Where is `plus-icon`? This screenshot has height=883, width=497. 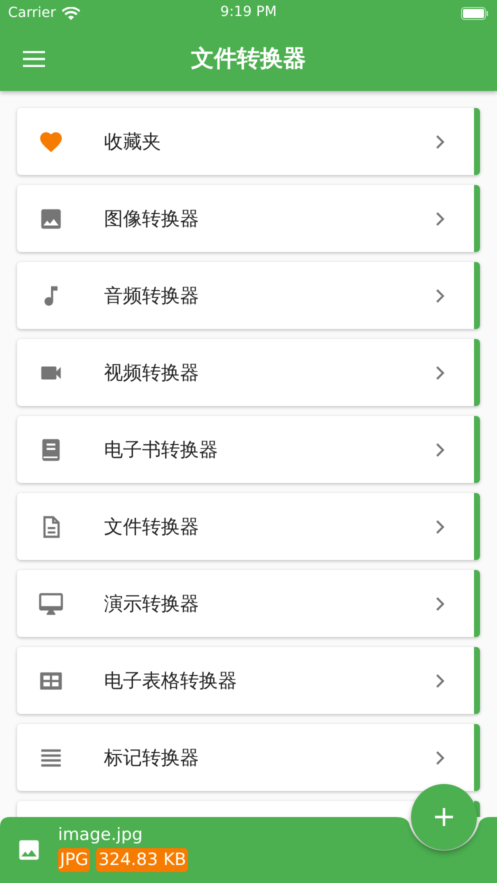
plus-icon is located at coordinates (444, 817).